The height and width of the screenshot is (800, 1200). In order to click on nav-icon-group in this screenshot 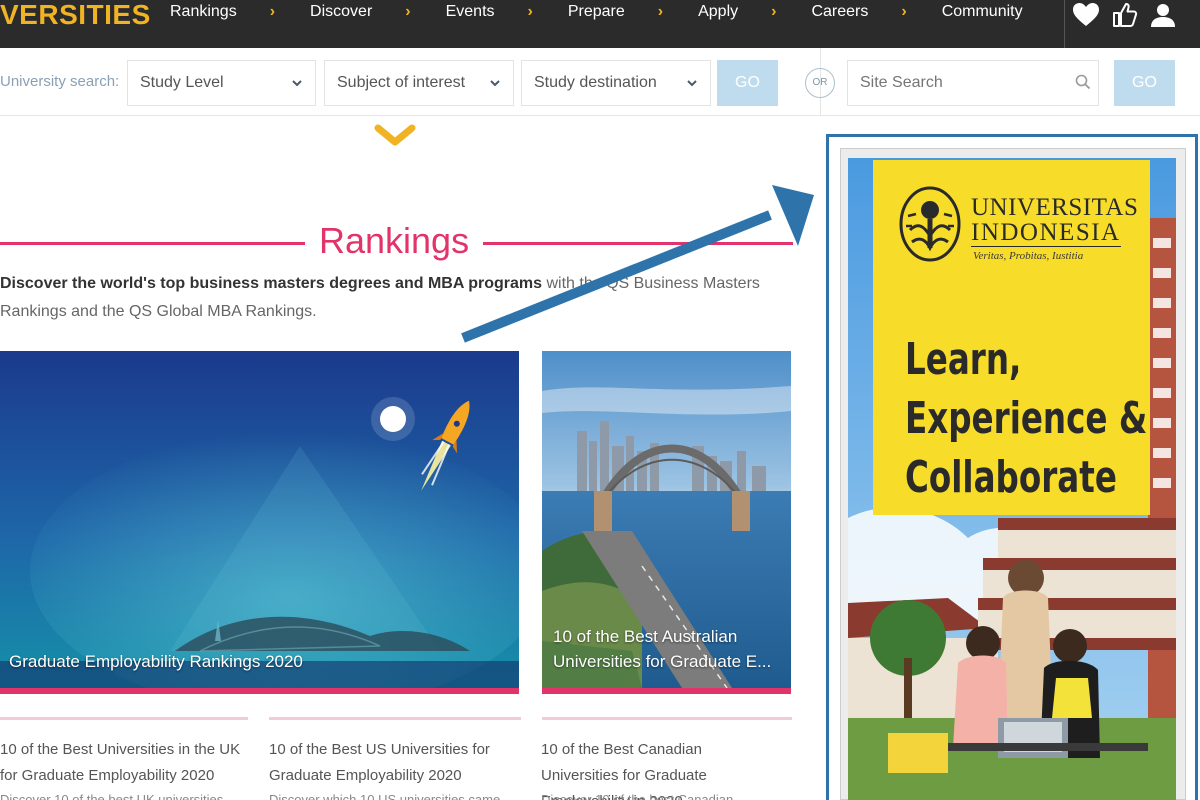, I will do `click(1124, 15)`.